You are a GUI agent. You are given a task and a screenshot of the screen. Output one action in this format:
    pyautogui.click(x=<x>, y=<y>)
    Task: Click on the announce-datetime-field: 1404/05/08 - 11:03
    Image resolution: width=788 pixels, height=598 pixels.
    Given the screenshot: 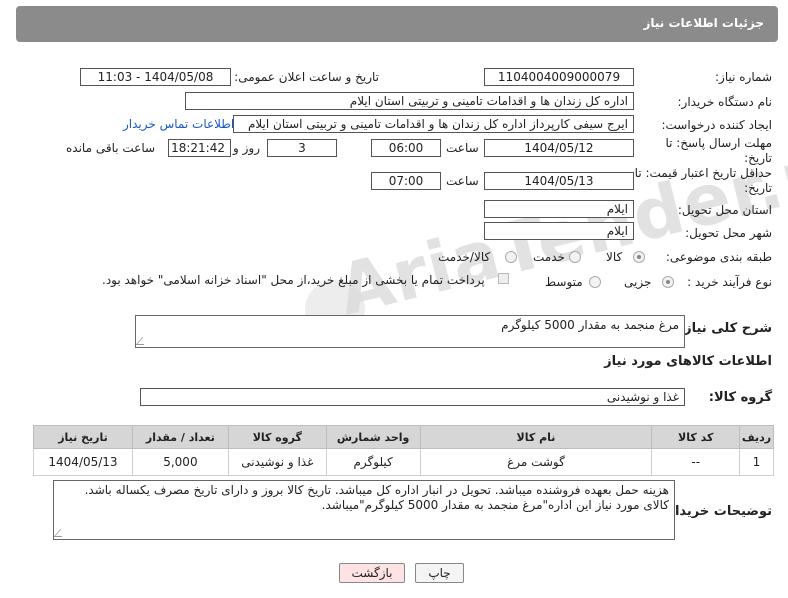 What is the action you would take?
    pyautogui.click(x=155, y=77)
    